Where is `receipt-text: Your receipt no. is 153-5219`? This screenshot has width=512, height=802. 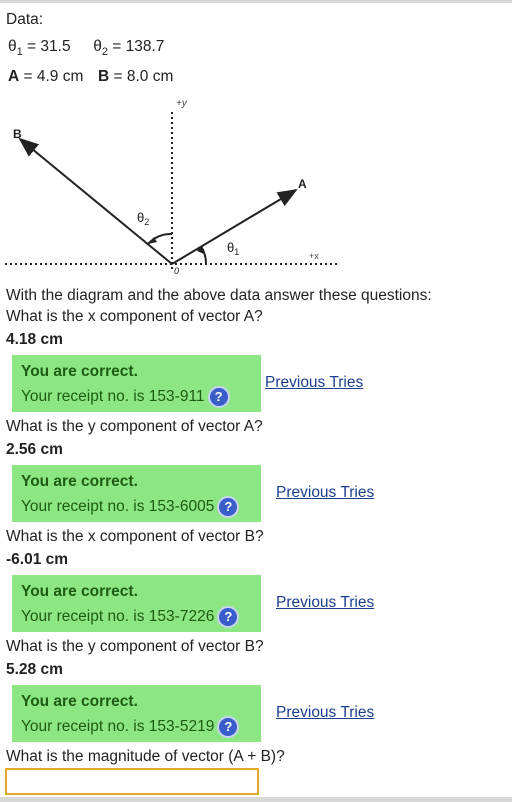 receipt-text: Your receipt no. is 153-5219 is located at coordinates (118, 727).